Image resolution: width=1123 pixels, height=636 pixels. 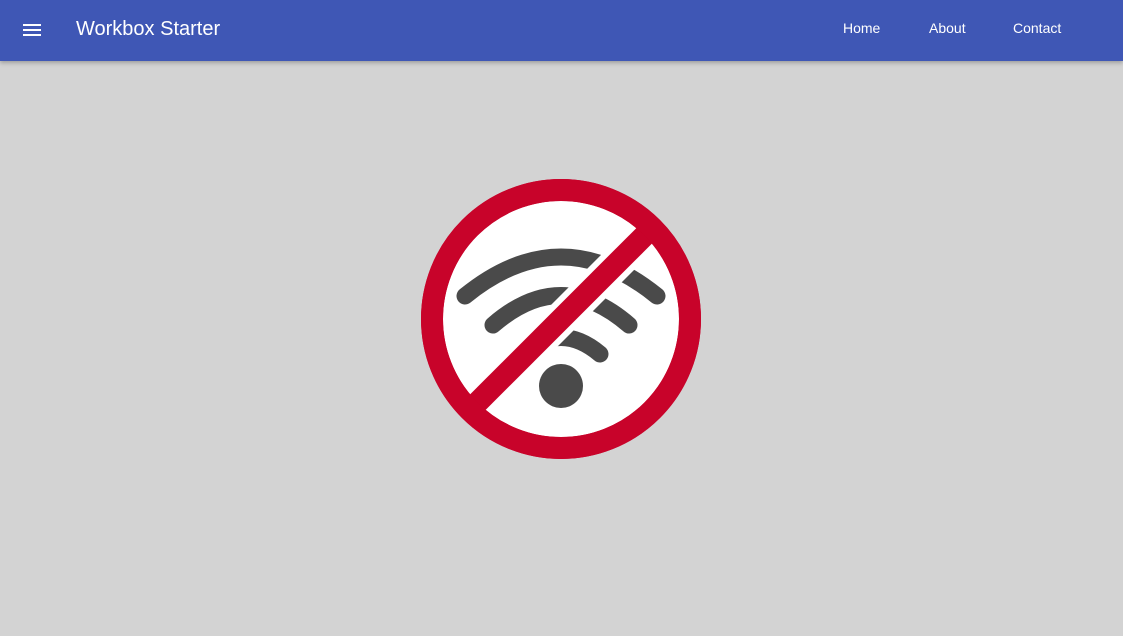 What do you see at coordinates (861, 28) in the screenshot?
I see `nav-link-home: Home` at bounding box center [861, 28].